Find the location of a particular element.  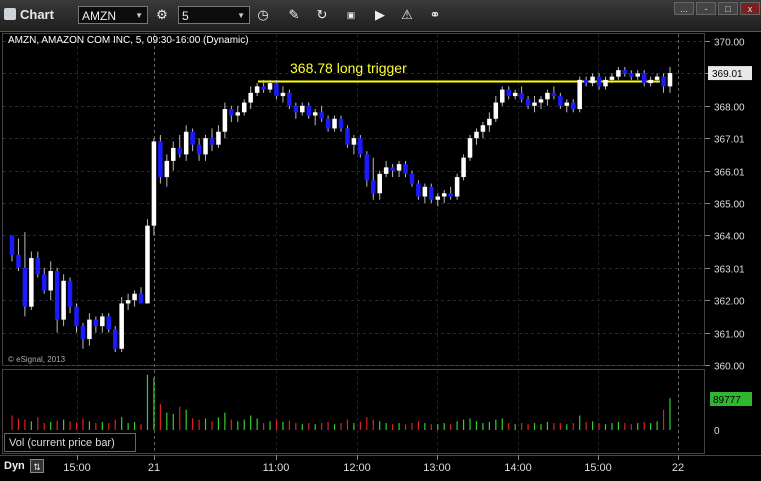

volume-study-label: Vol (current price bar) is located at coordinates (70, 442).